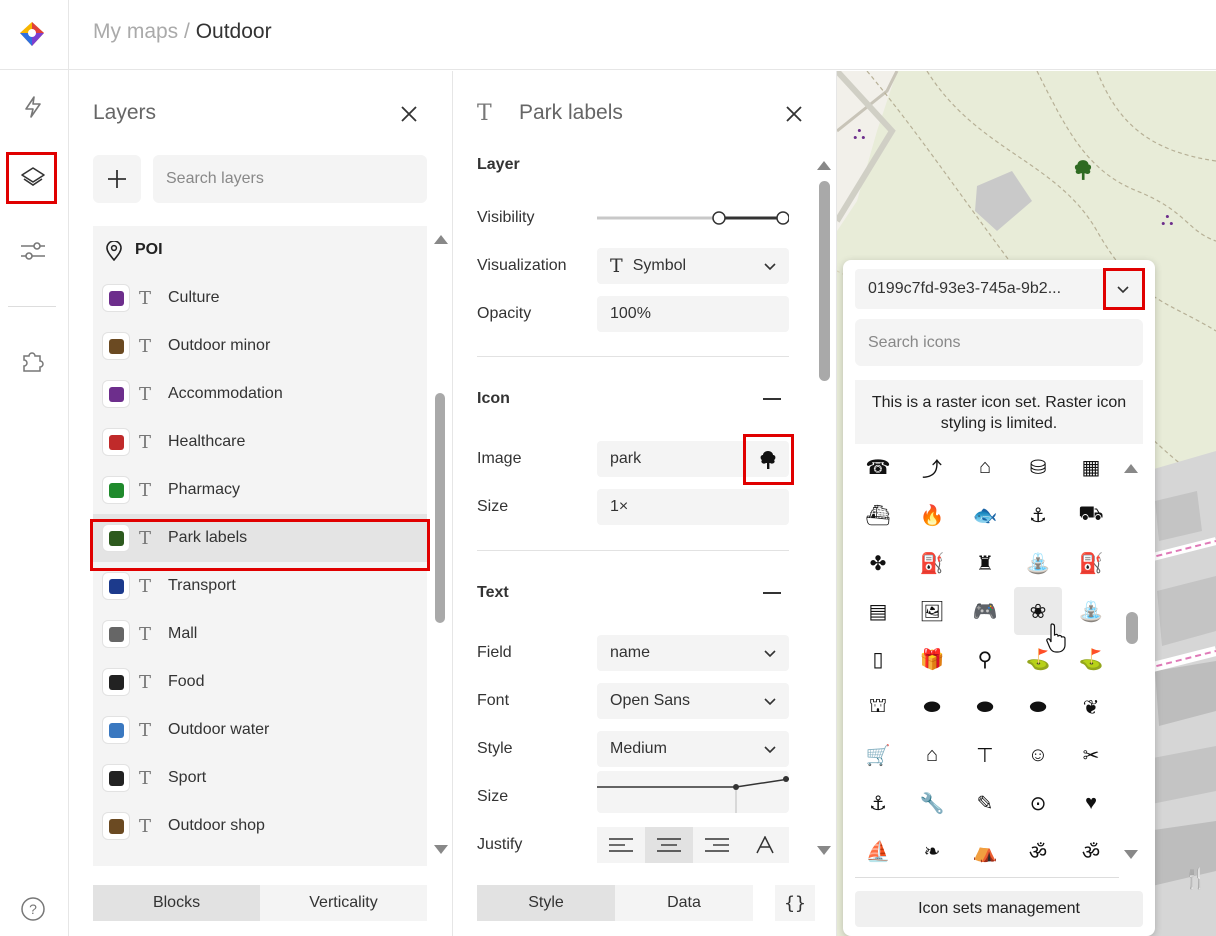 This screenshot has width=1216, height=936. Describe the element at coordinates (33, 909) in the screenshot. I see `help-icon: ?` at that location.